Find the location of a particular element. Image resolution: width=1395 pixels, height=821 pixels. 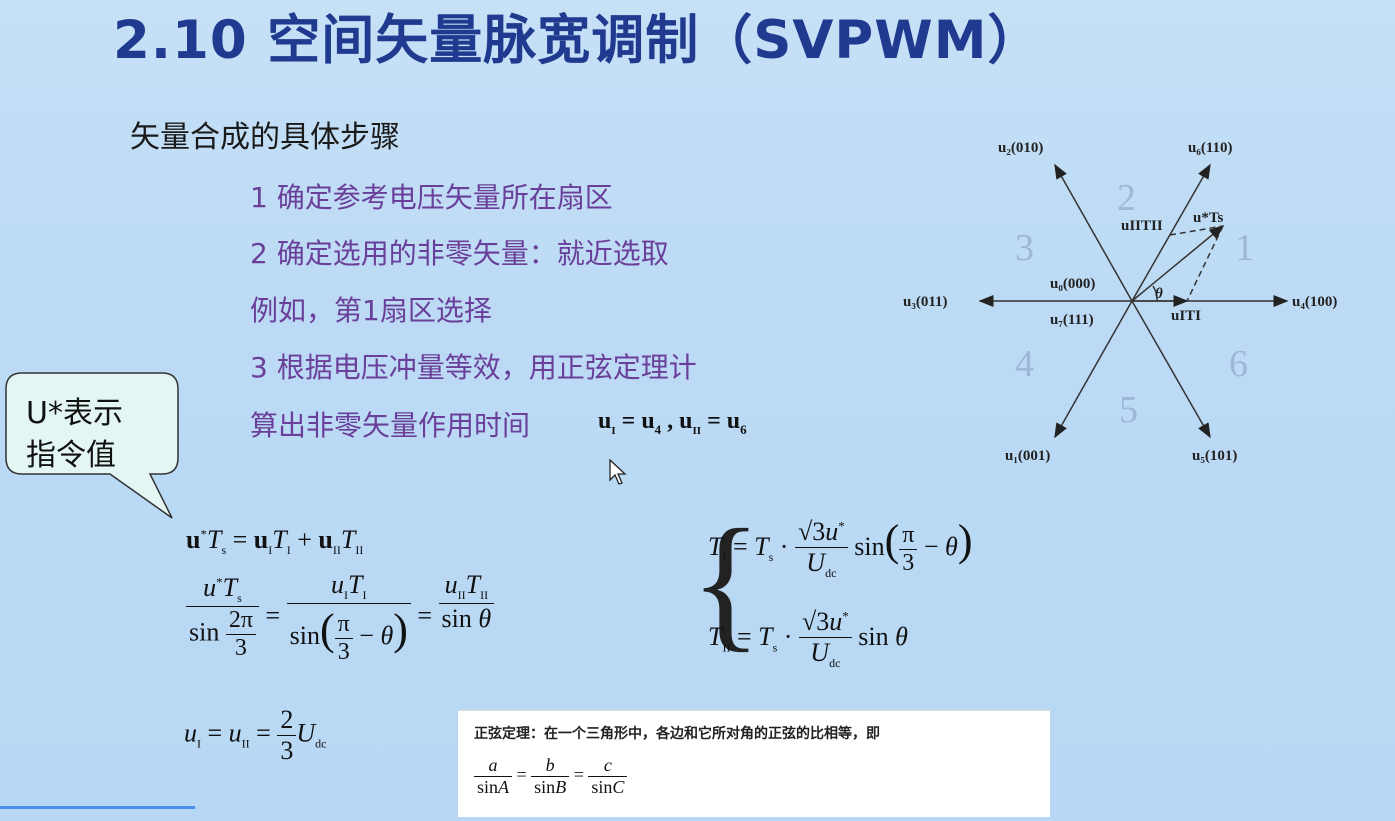

step-3-cont: 算出非零矢量作用时间 is located at coordinates (390, 425).